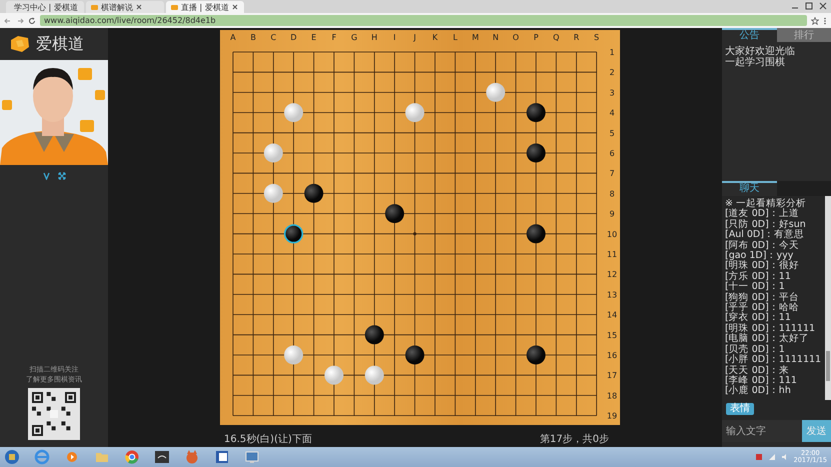 The height and width of the screenshot is (467, 831). I want to click on chat-message: [电脑 0D]：太好了, so click(767, 339).